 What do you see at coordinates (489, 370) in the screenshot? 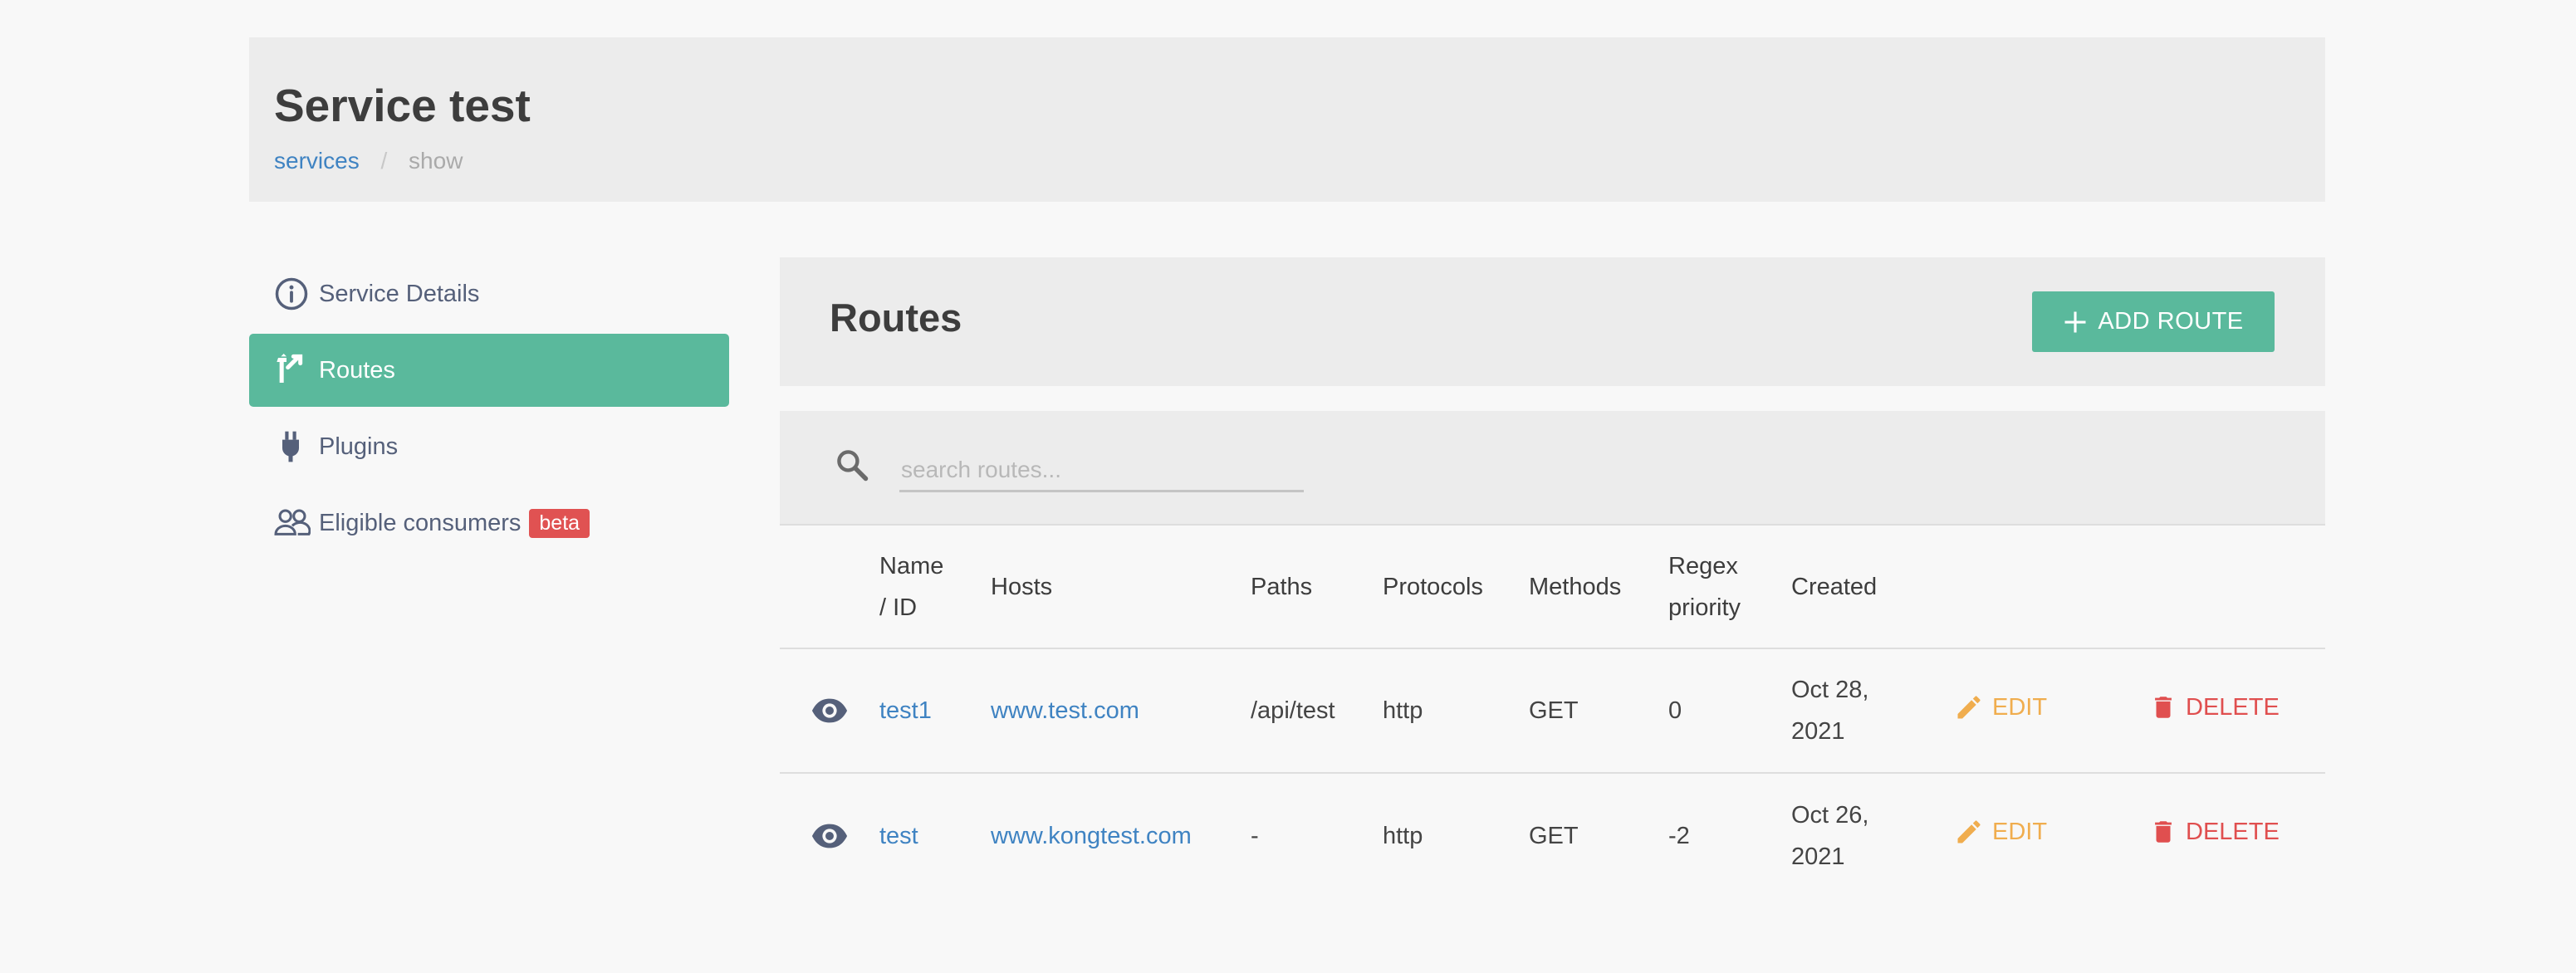
I see `sidebar-item-routes: Routes` at bounding box center [489, 370].